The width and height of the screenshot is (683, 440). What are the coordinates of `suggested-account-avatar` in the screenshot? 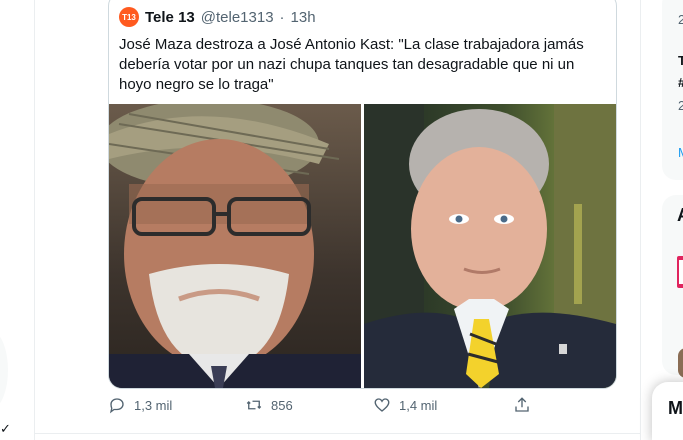 It's located at (680, 272).